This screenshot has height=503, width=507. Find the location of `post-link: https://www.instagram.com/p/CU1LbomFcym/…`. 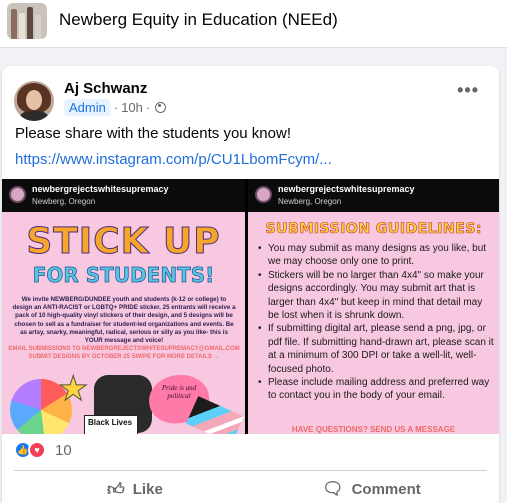

post-link: https://www.instagram.com/p/CU1LbomFcym/… is located at coordinates (173, 159).